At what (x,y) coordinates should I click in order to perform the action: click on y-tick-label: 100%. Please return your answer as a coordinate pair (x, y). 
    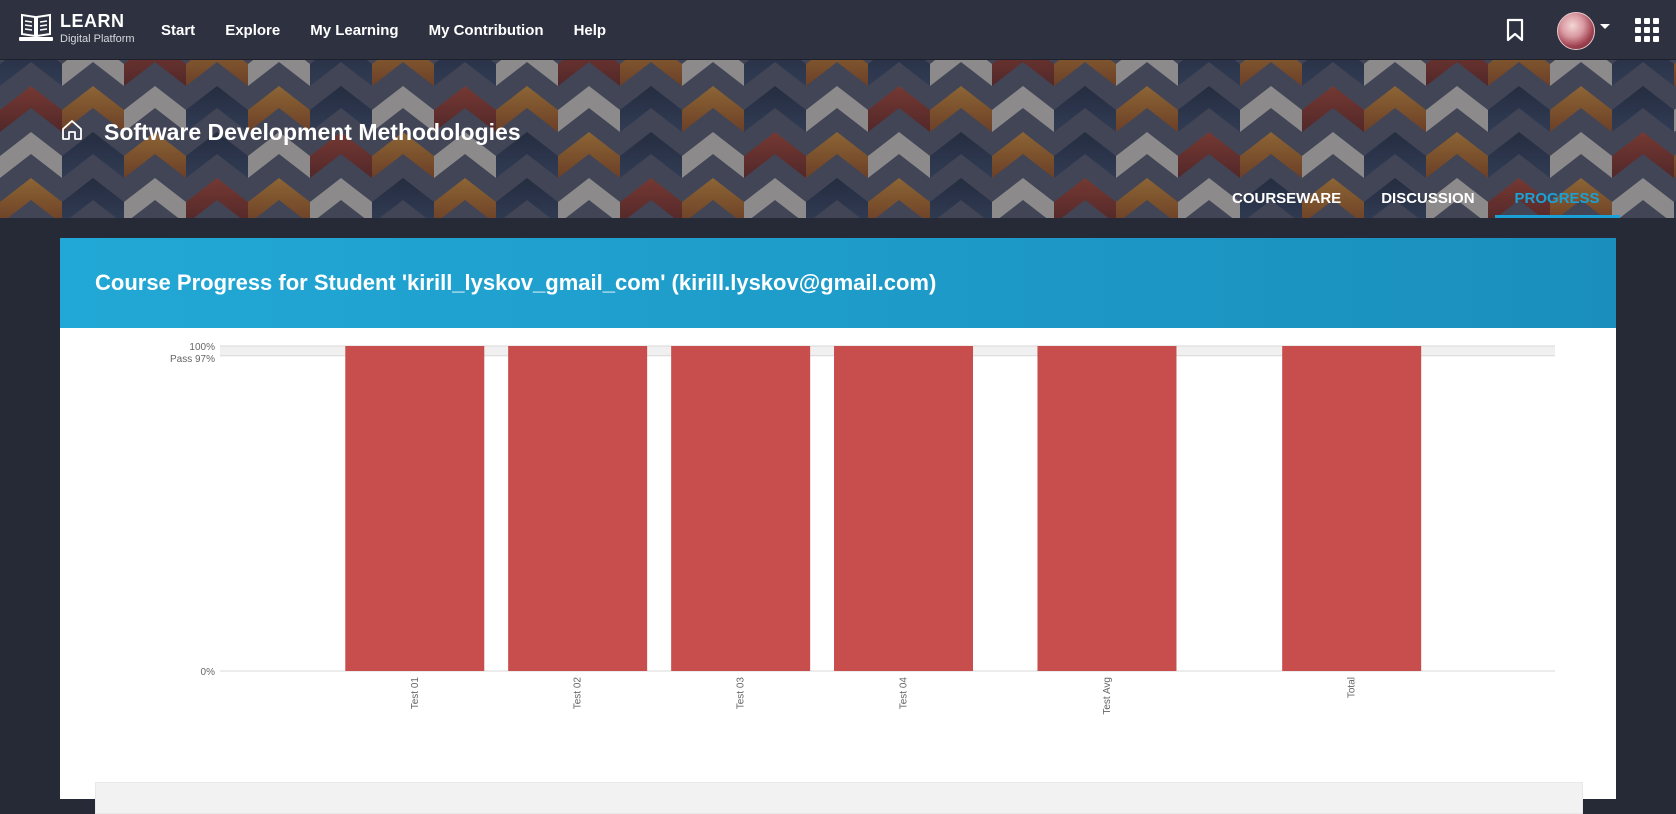
    Looking at the image, I should click on (202, 347).